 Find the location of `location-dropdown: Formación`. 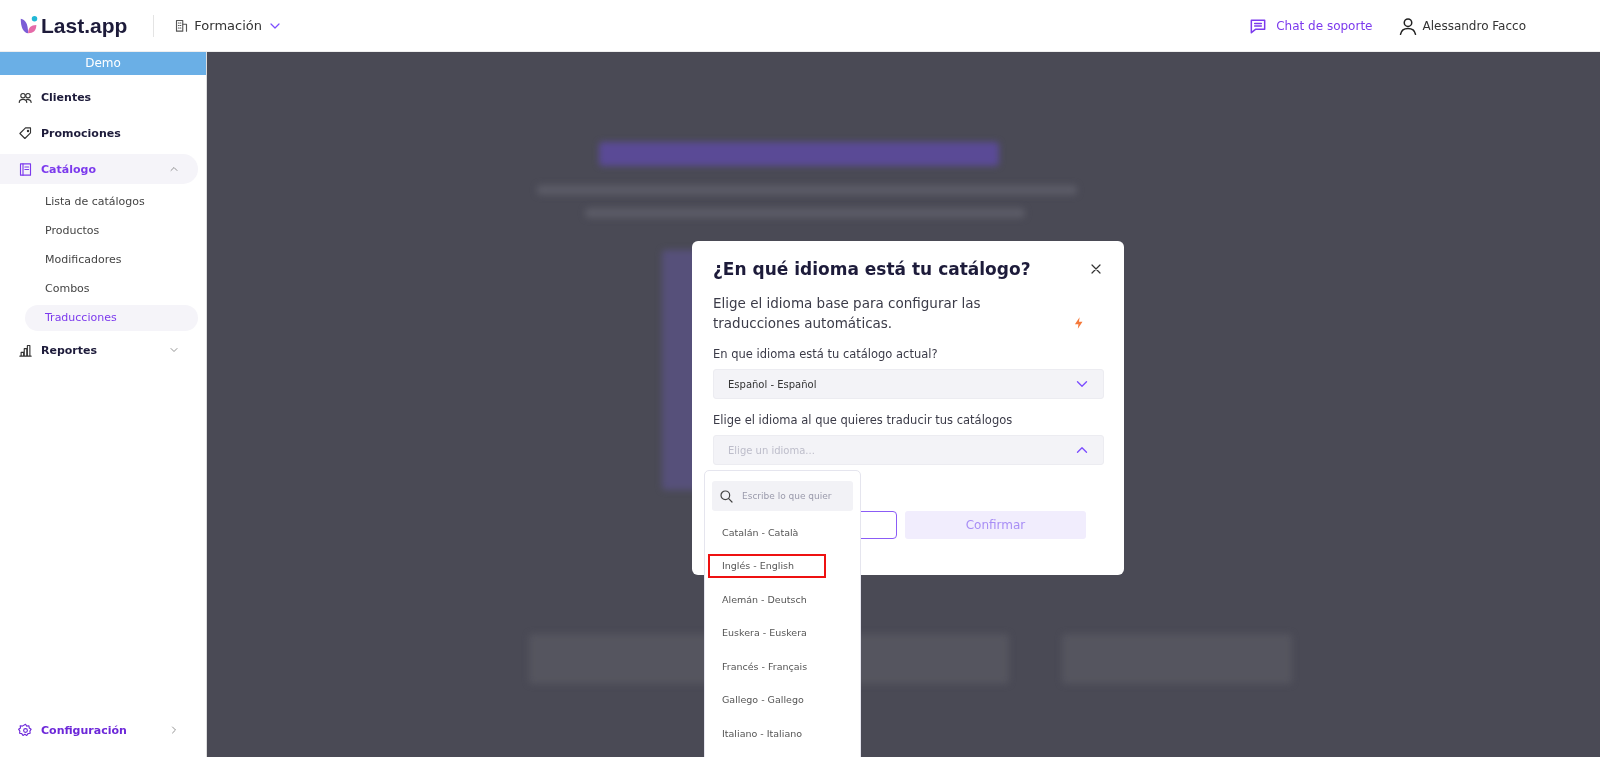

location-dropdown: Formación is located at coordinates (229, 25).